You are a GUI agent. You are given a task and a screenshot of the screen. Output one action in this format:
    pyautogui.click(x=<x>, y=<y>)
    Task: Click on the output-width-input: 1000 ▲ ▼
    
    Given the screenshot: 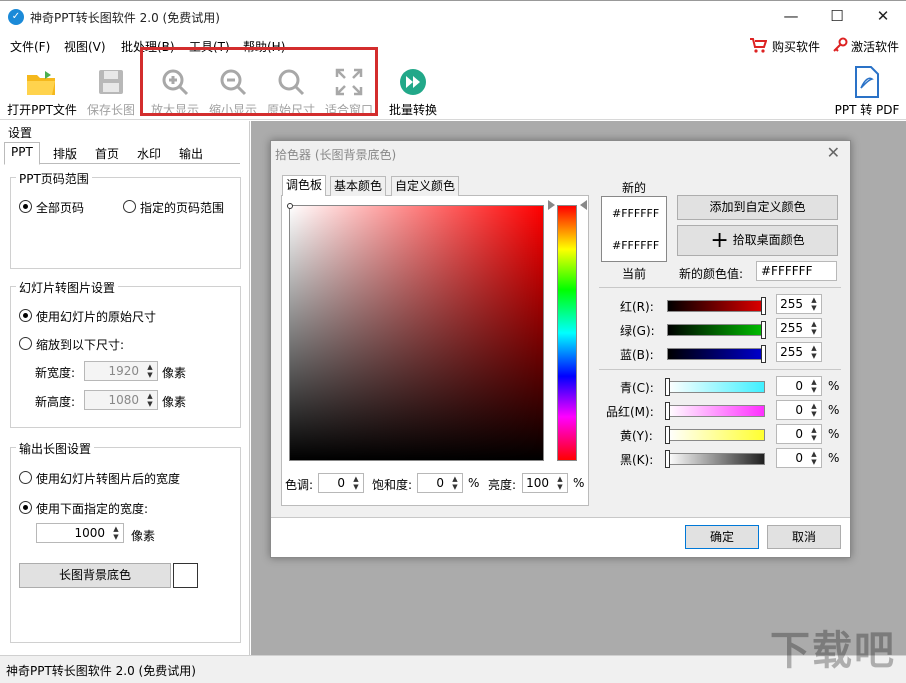 What is the action you would take?
    pyautogui.click(x=80, y=533)
    